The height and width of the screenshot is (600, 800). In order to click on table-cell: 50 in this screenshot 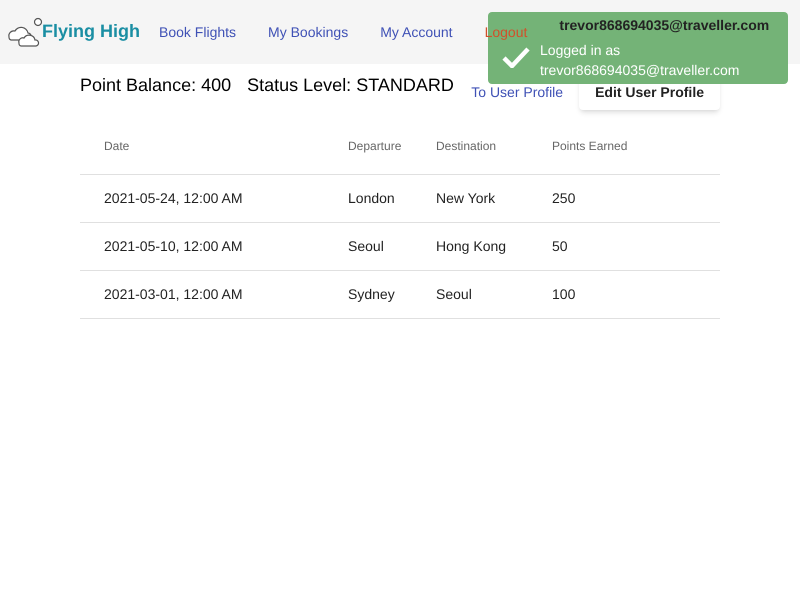, I will do `click(636, 246)`.